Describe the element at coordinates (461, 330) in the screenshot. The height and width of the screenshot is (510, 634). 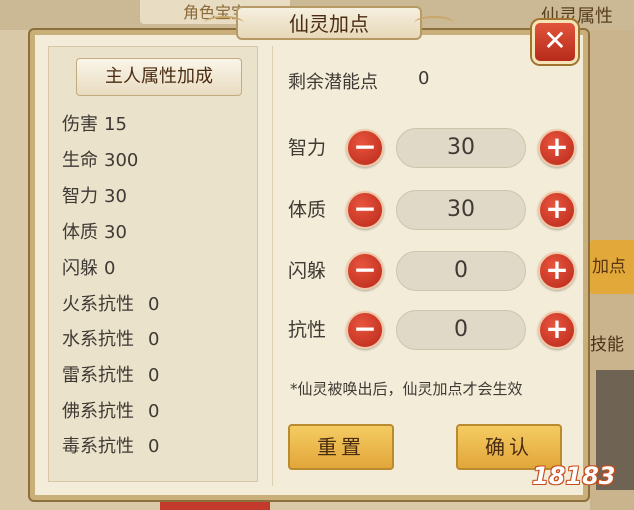
I see `resistance-value-field: 0` at that location.